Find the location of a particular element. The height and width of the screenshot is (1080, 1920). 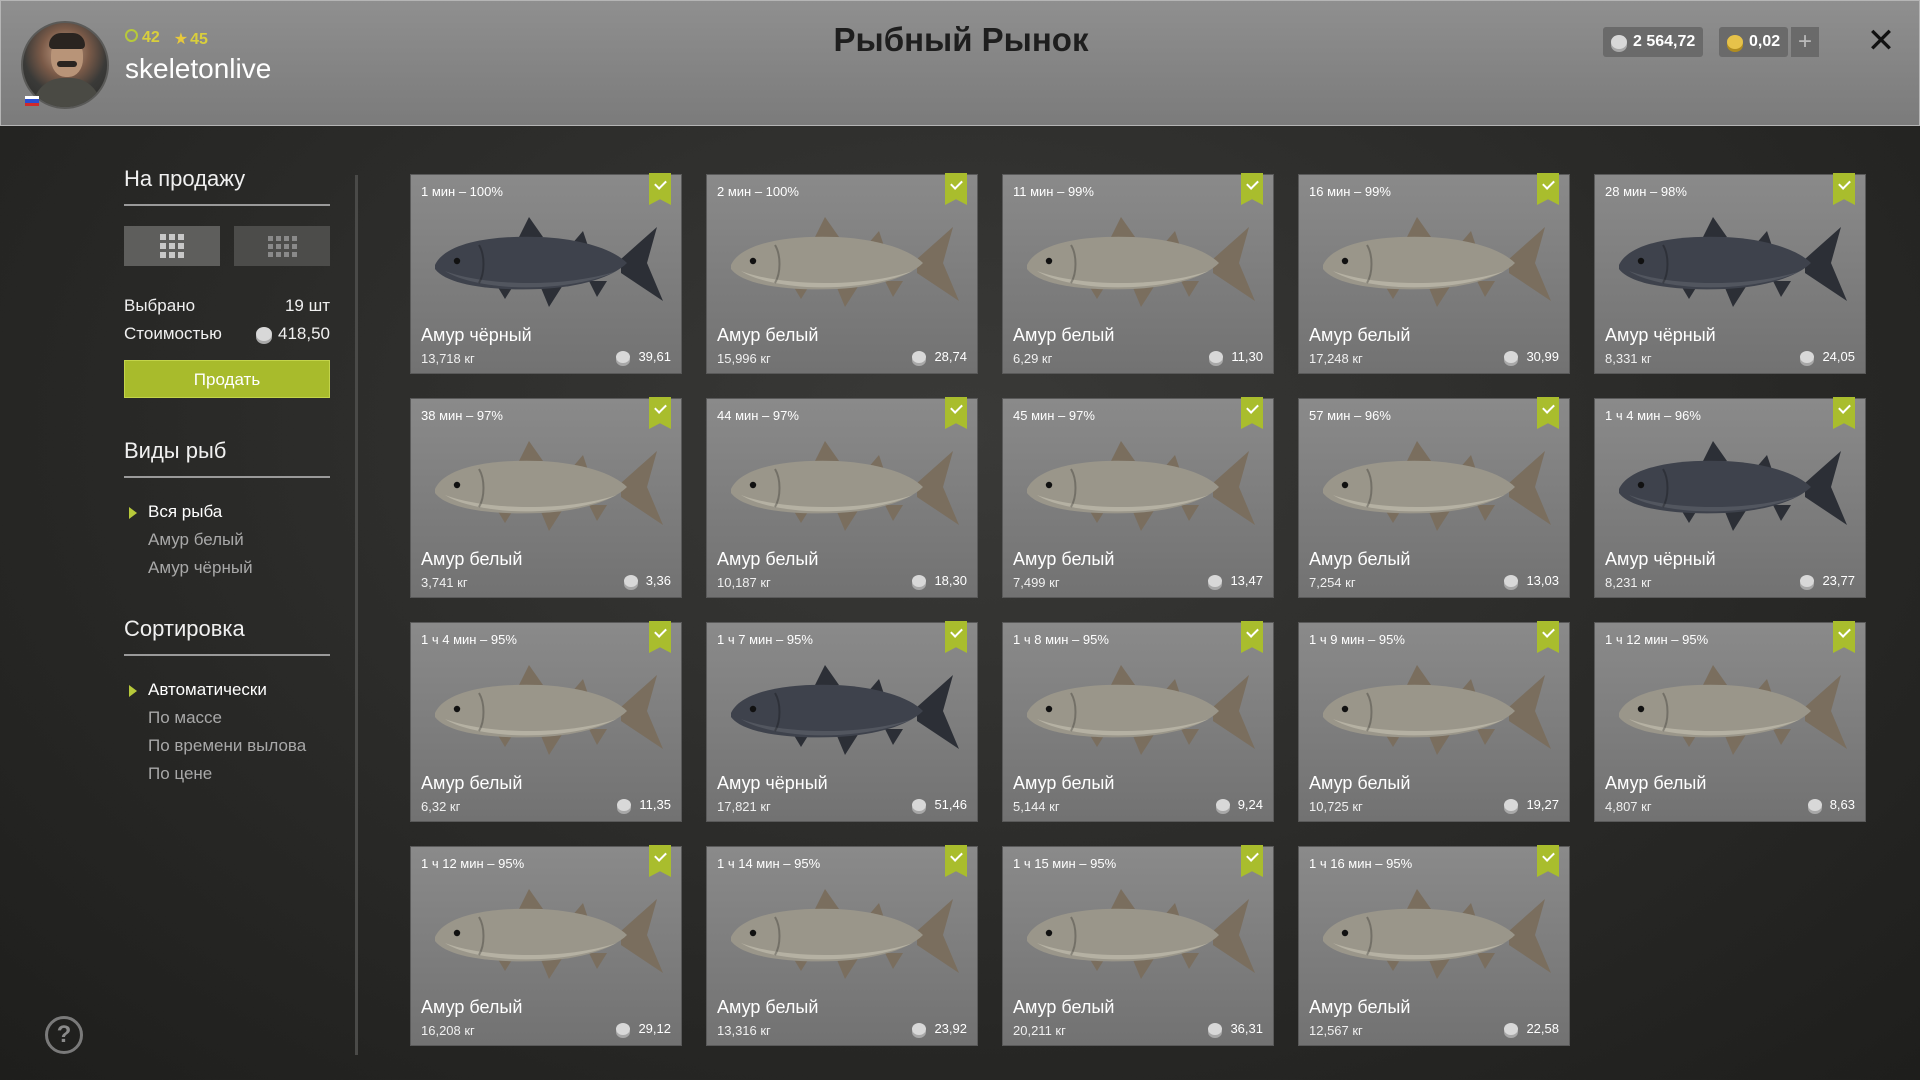

gold-balance: 0,02 is located at coordinates (1754, 42).